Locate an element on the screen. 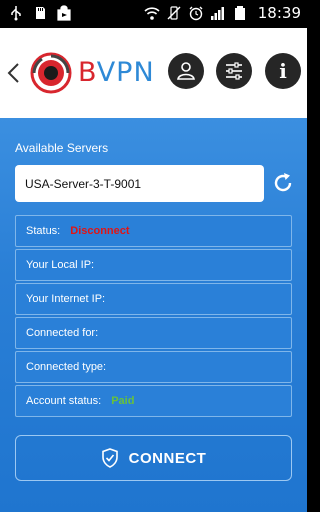  settings-sliders-icon is located at coordinates (234, 71).